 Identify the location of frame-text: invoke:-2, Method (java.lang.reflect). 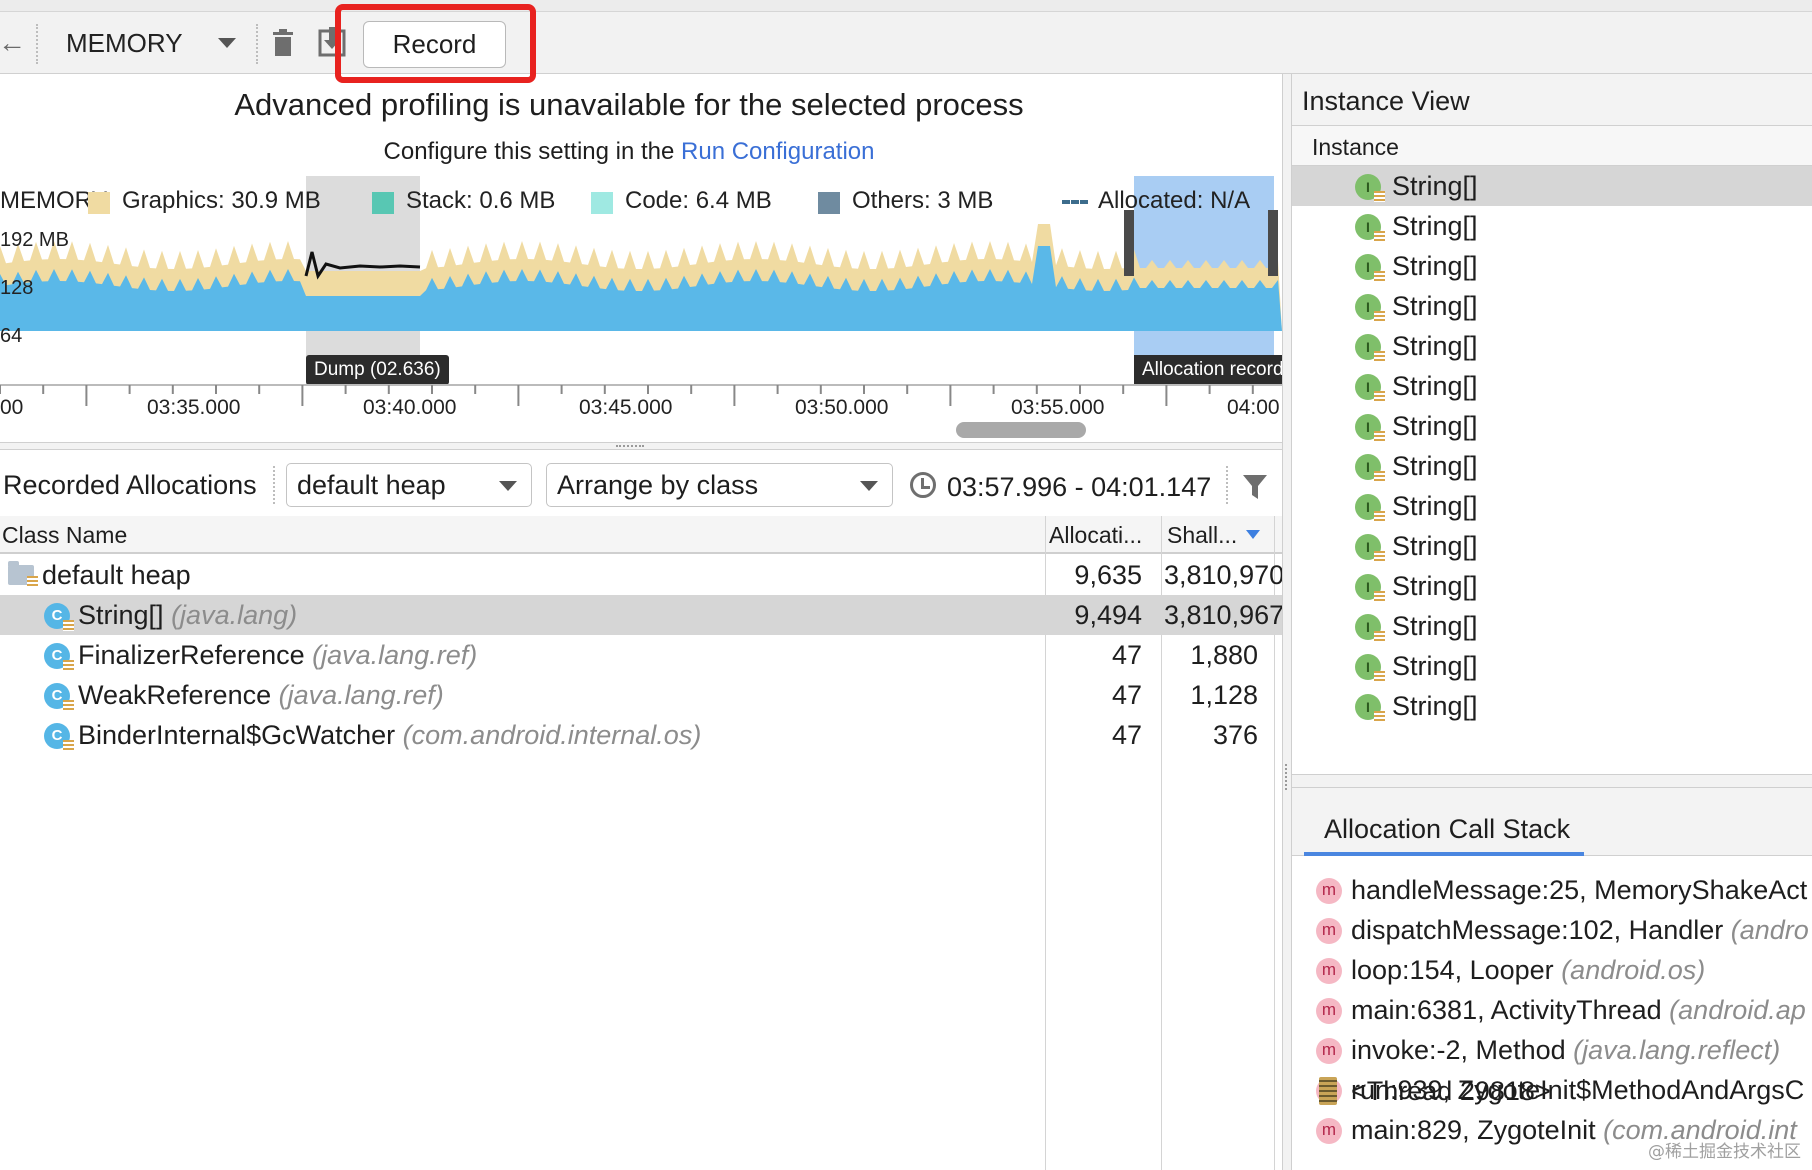
(1565, 1050).